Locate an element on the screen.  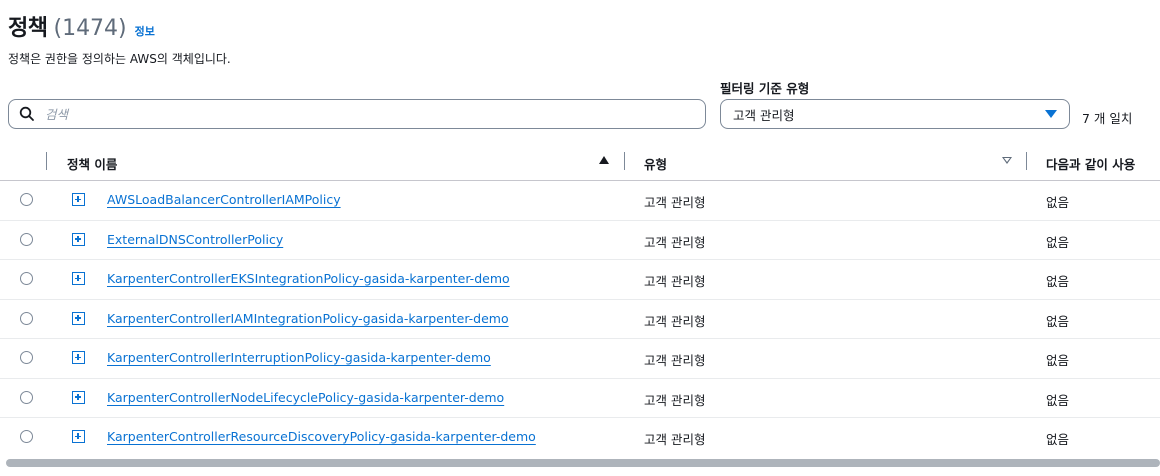
column-header-policy-name: 정책 이름 is located at coordinates (92, 163).